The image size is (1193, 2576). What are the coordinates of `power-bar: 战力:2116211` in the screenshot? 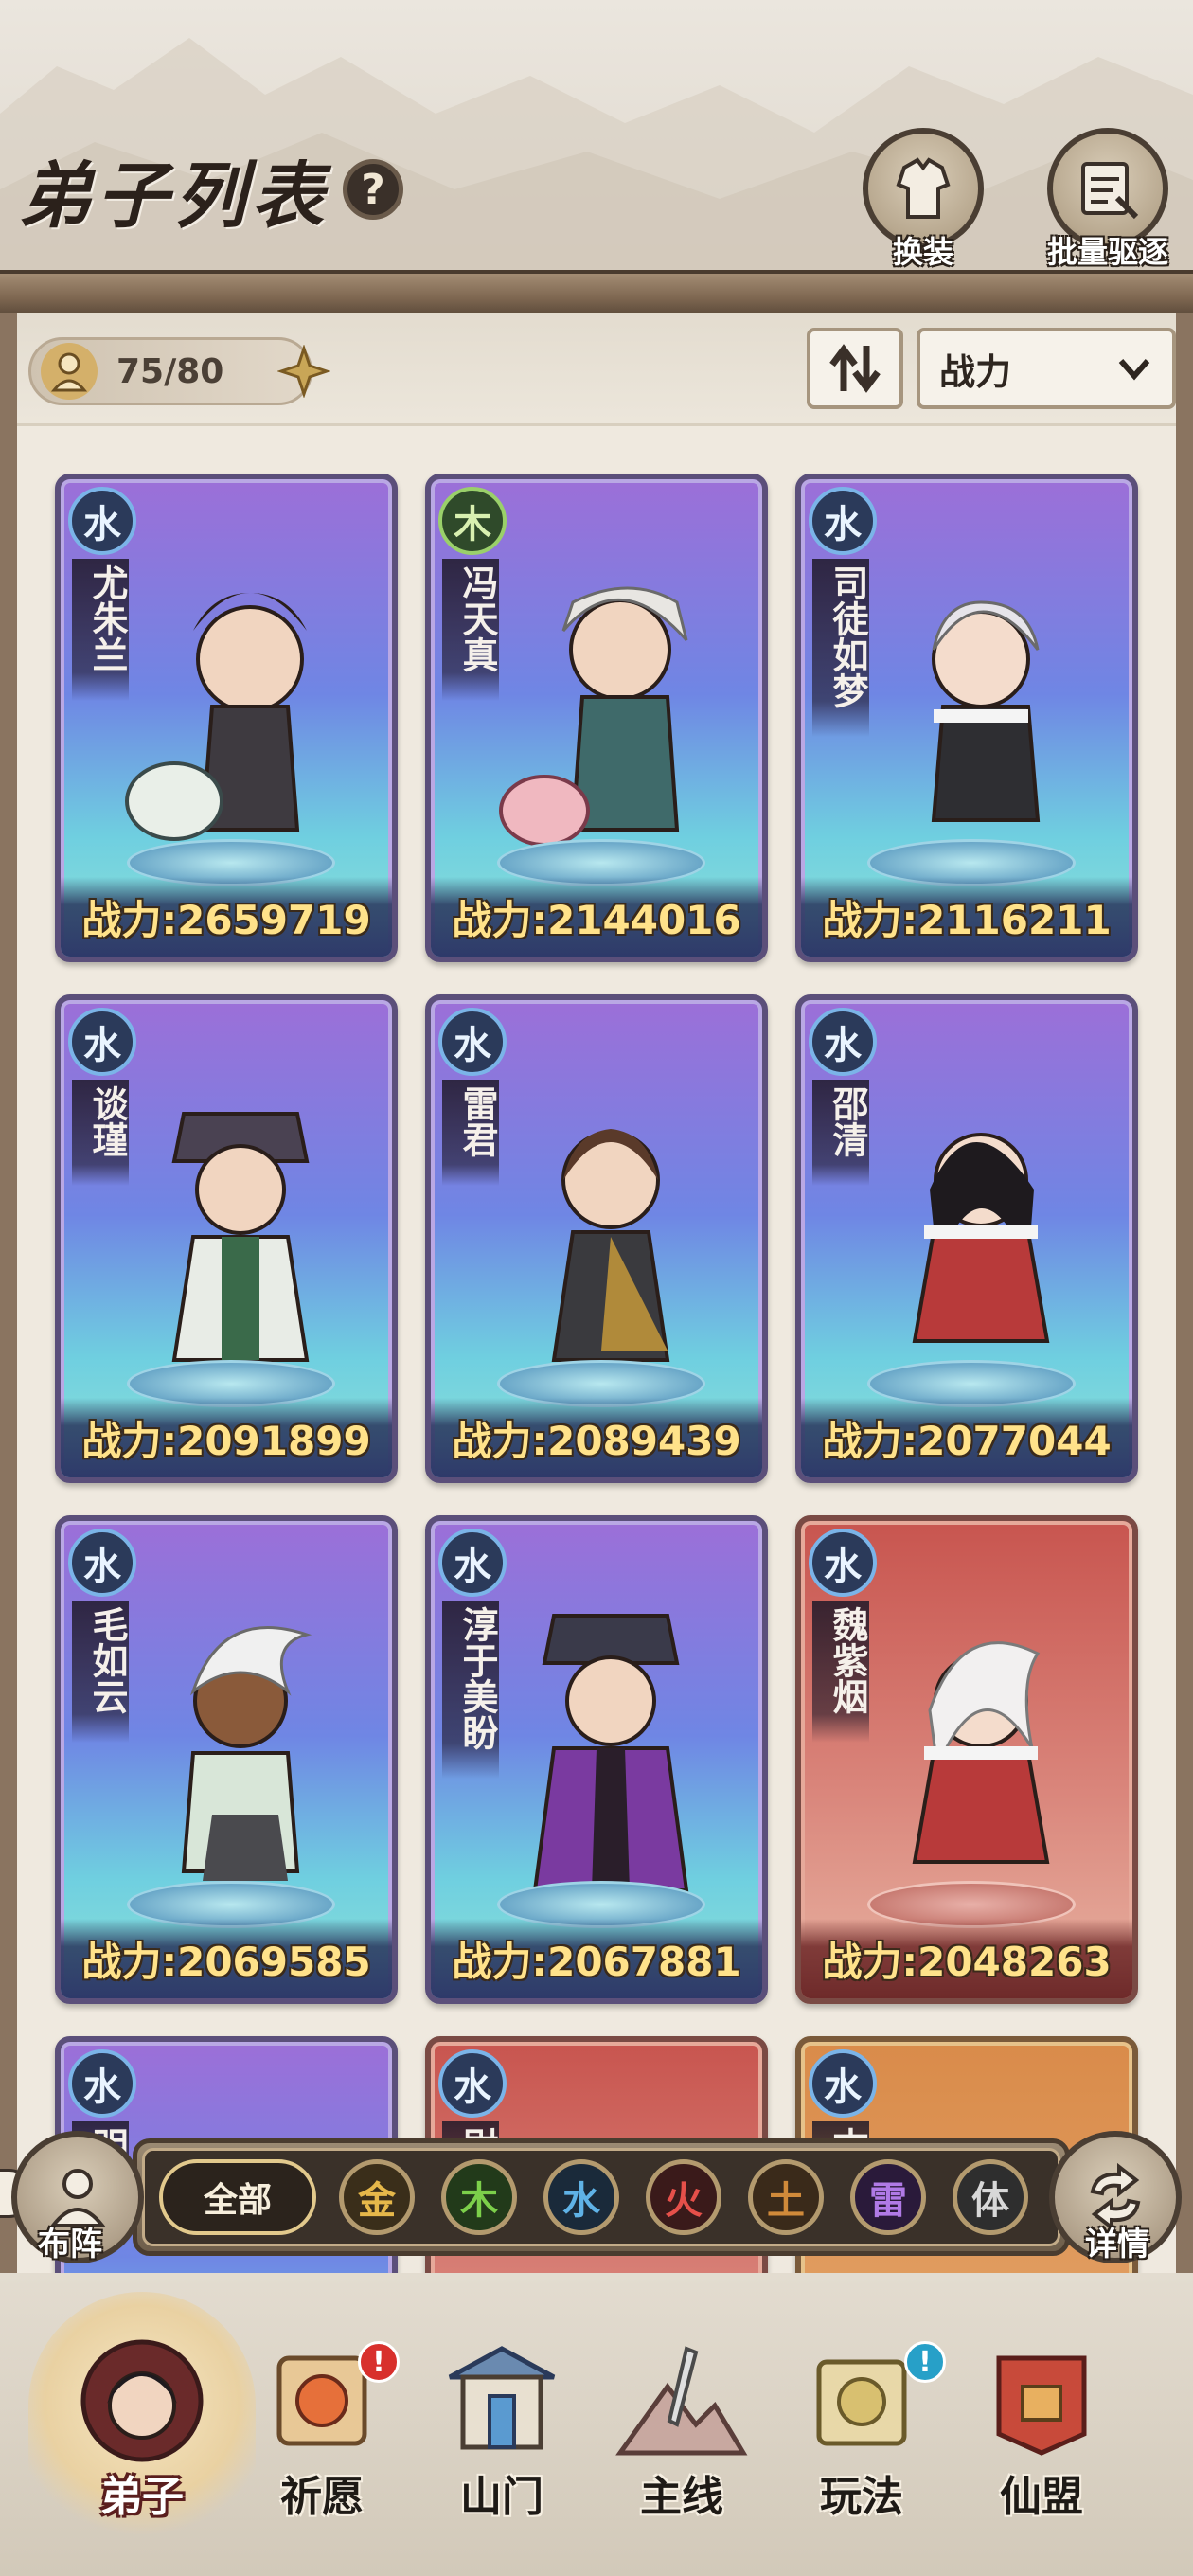 It's located at (966, 917).